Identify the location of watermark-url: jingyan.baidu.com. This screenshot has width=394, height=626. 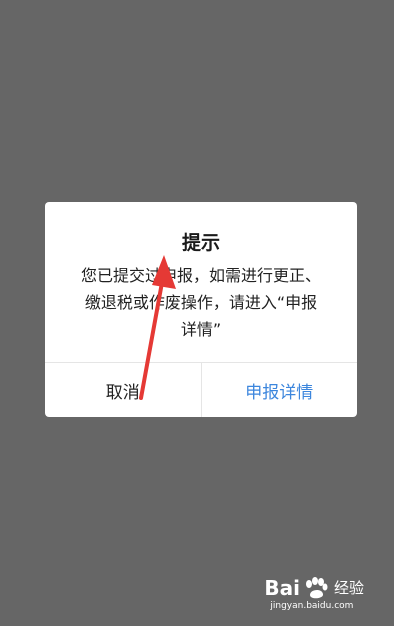
(312, 606).